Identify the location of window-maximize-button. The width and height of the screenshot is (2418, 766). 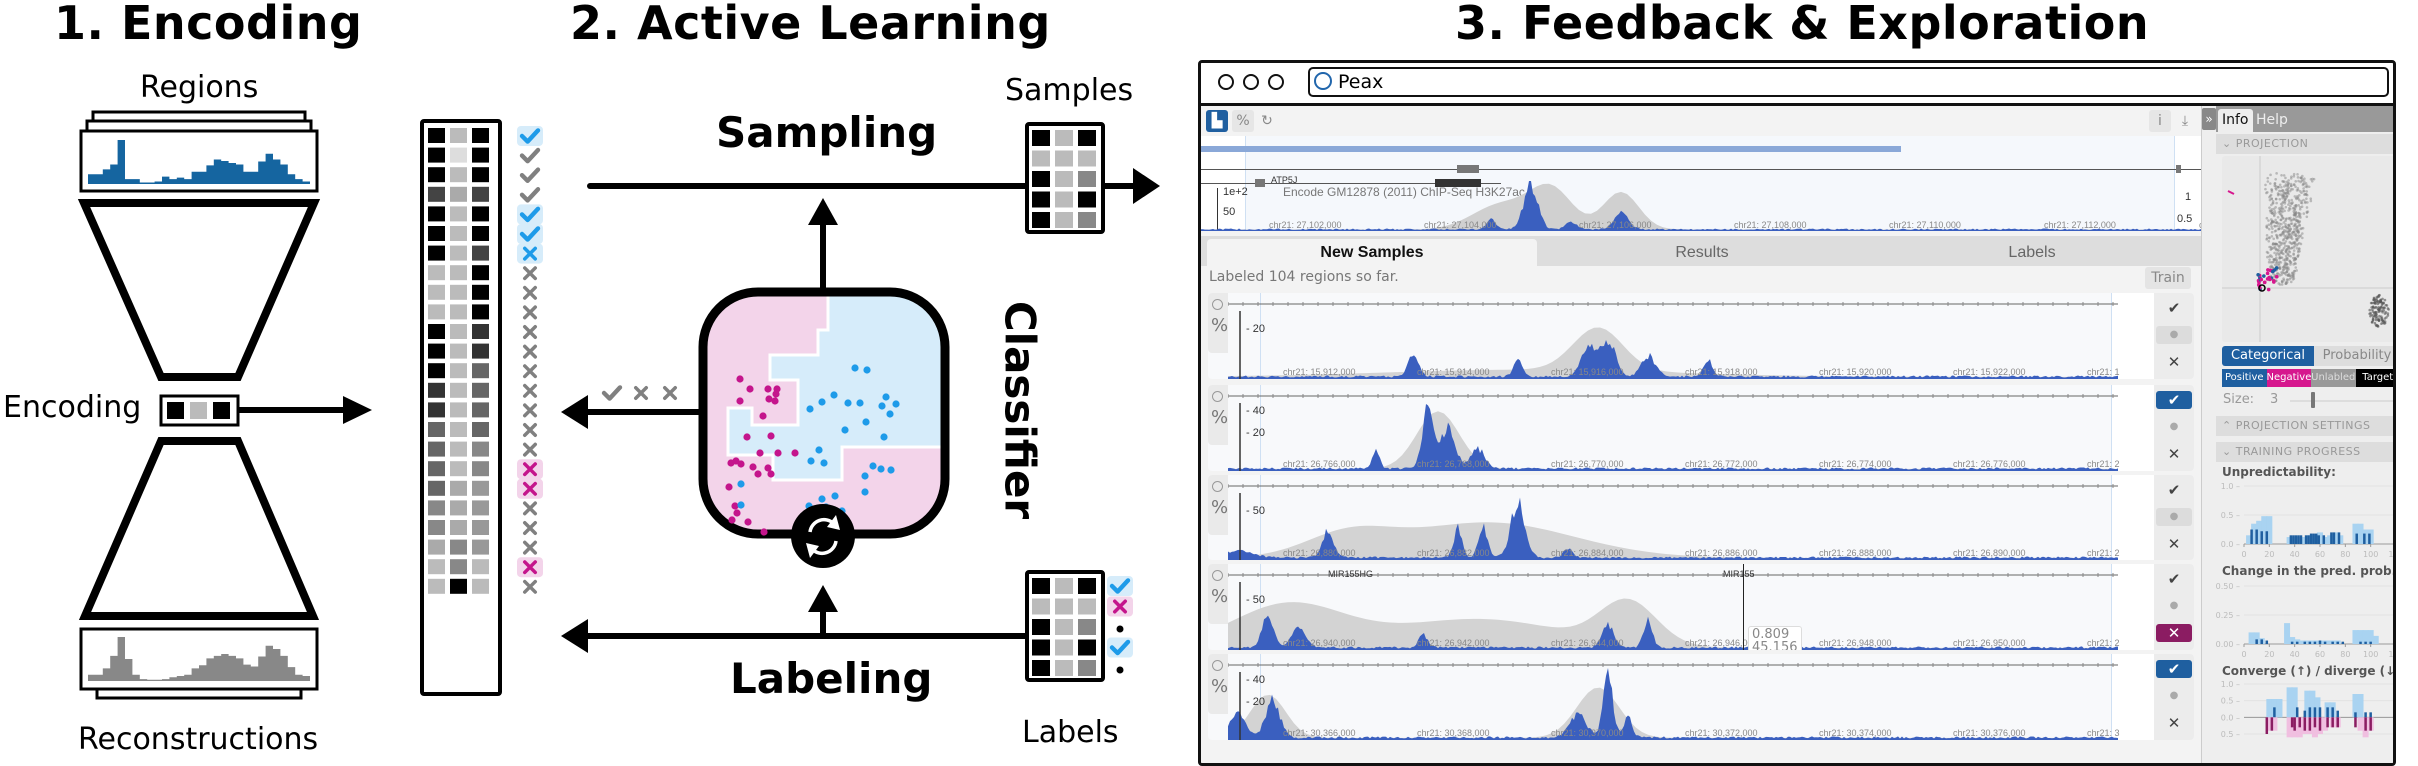
(1276, 82).